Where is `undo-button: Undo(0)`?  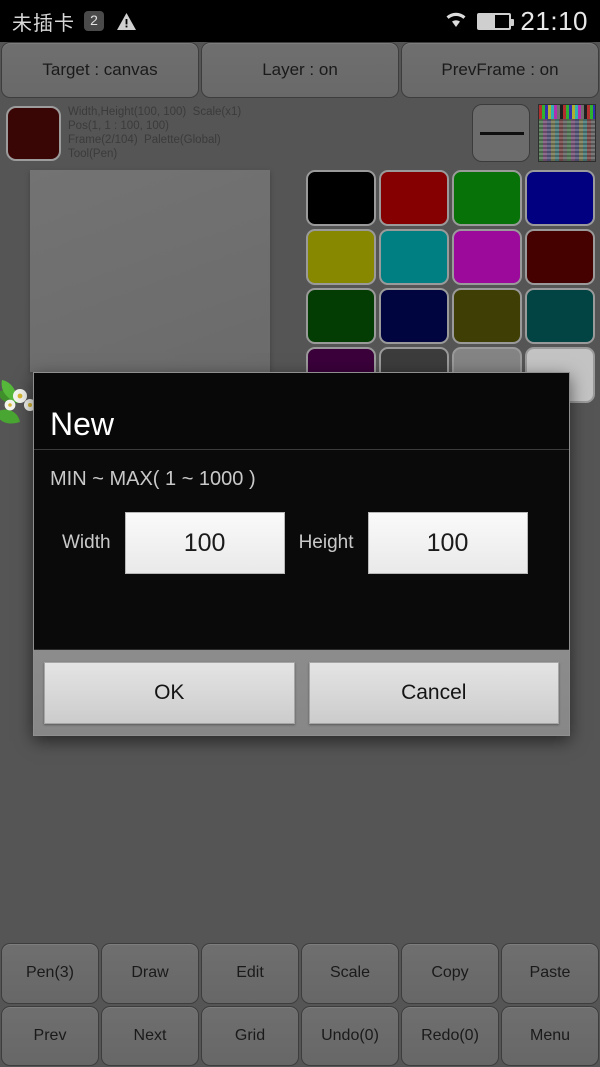
undo-button: Undo(0) is located at coordinates (350, 1035).